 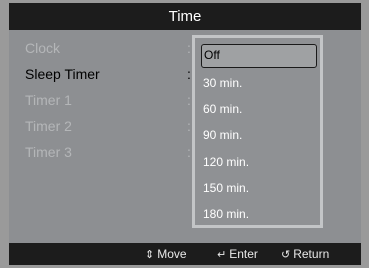 I want to click on dropdown-option-off: Off, so click(x=259, y=56).